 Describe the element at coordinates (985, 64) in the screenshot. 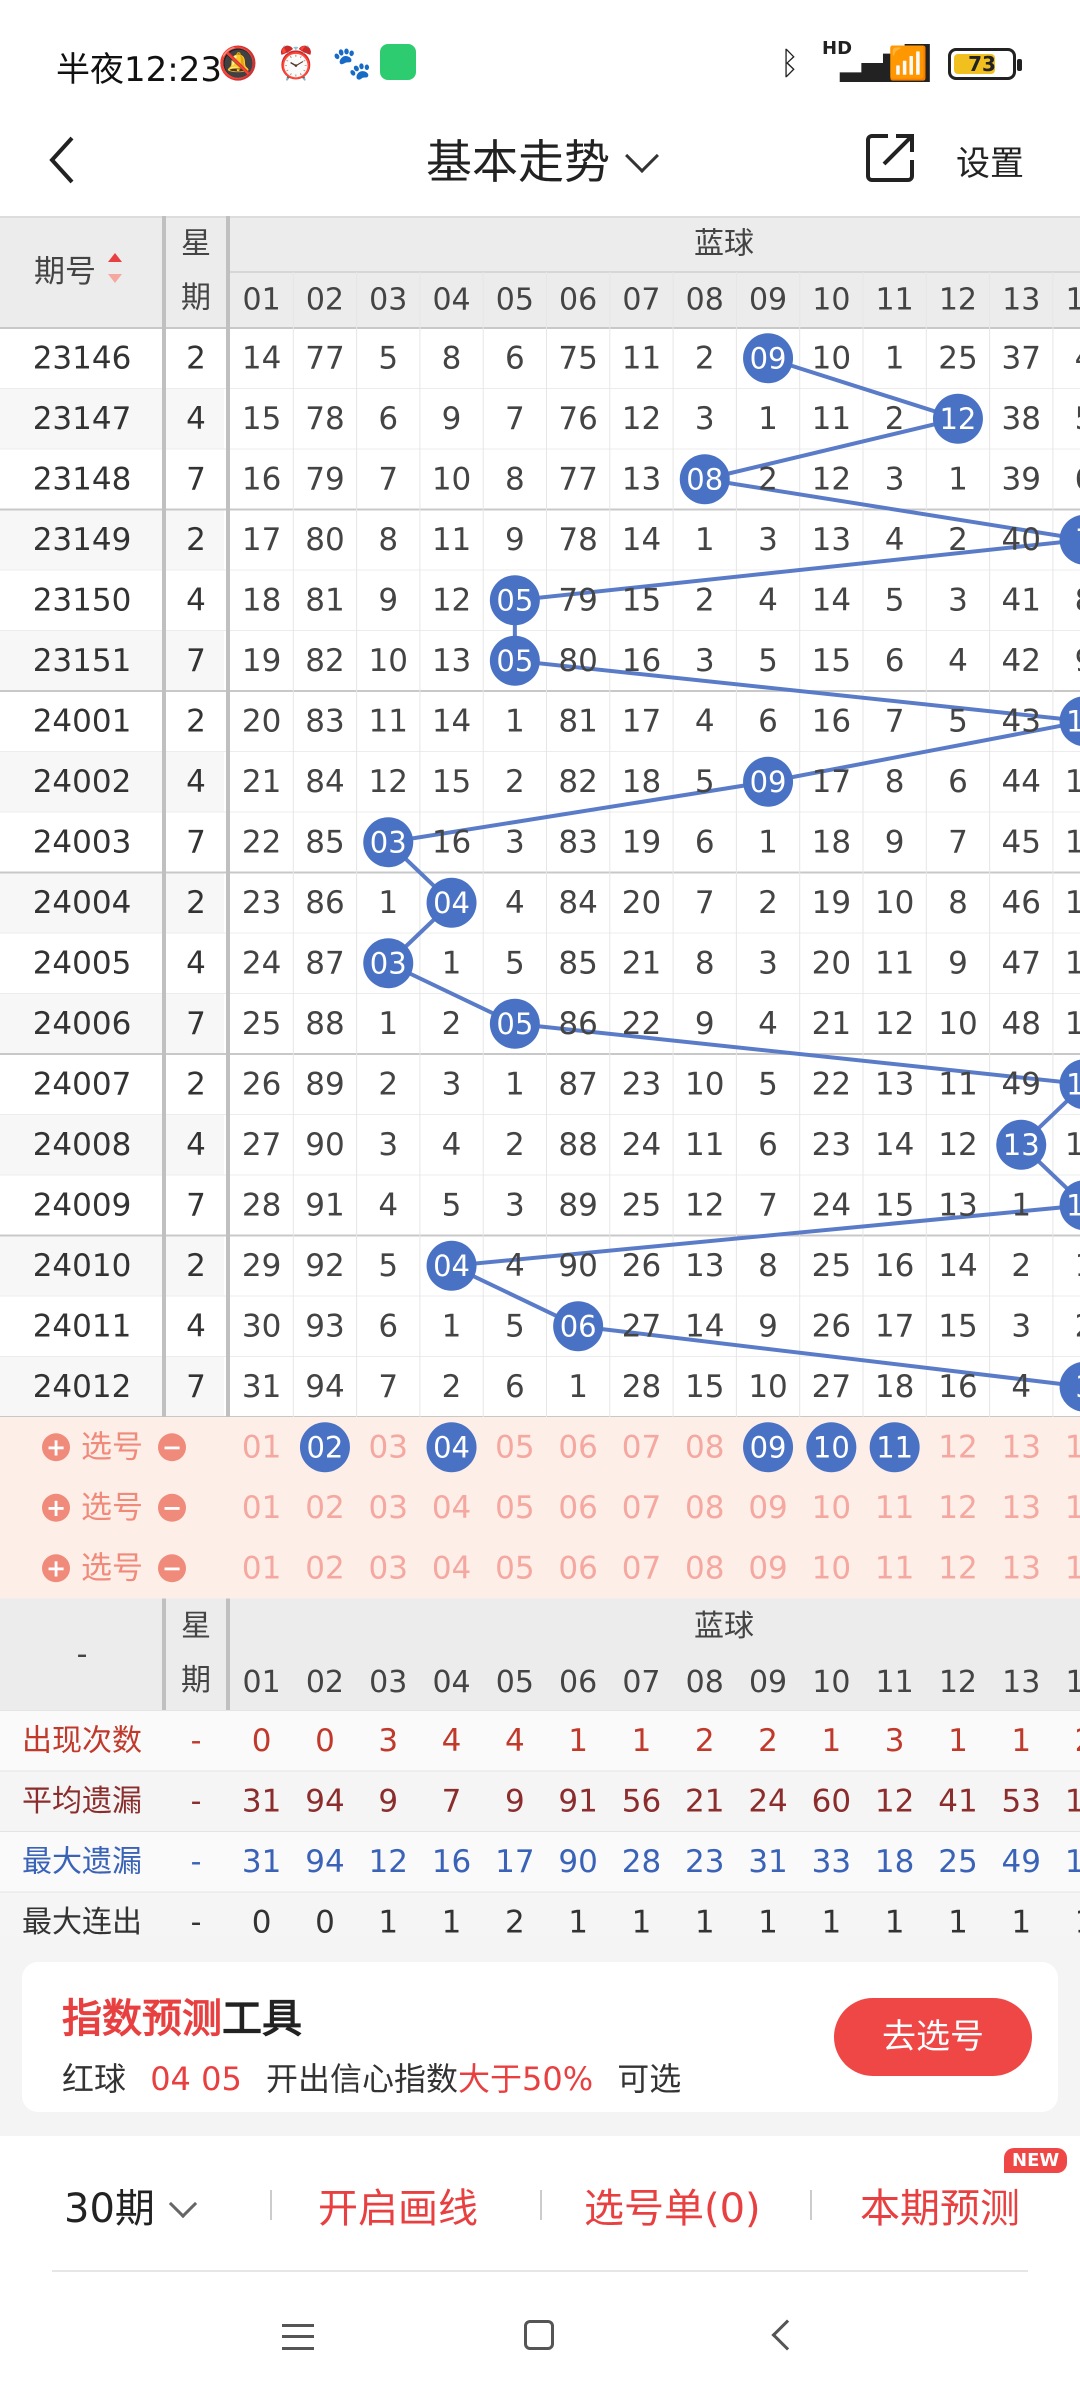

I see `battery-icon: 73` at that location.